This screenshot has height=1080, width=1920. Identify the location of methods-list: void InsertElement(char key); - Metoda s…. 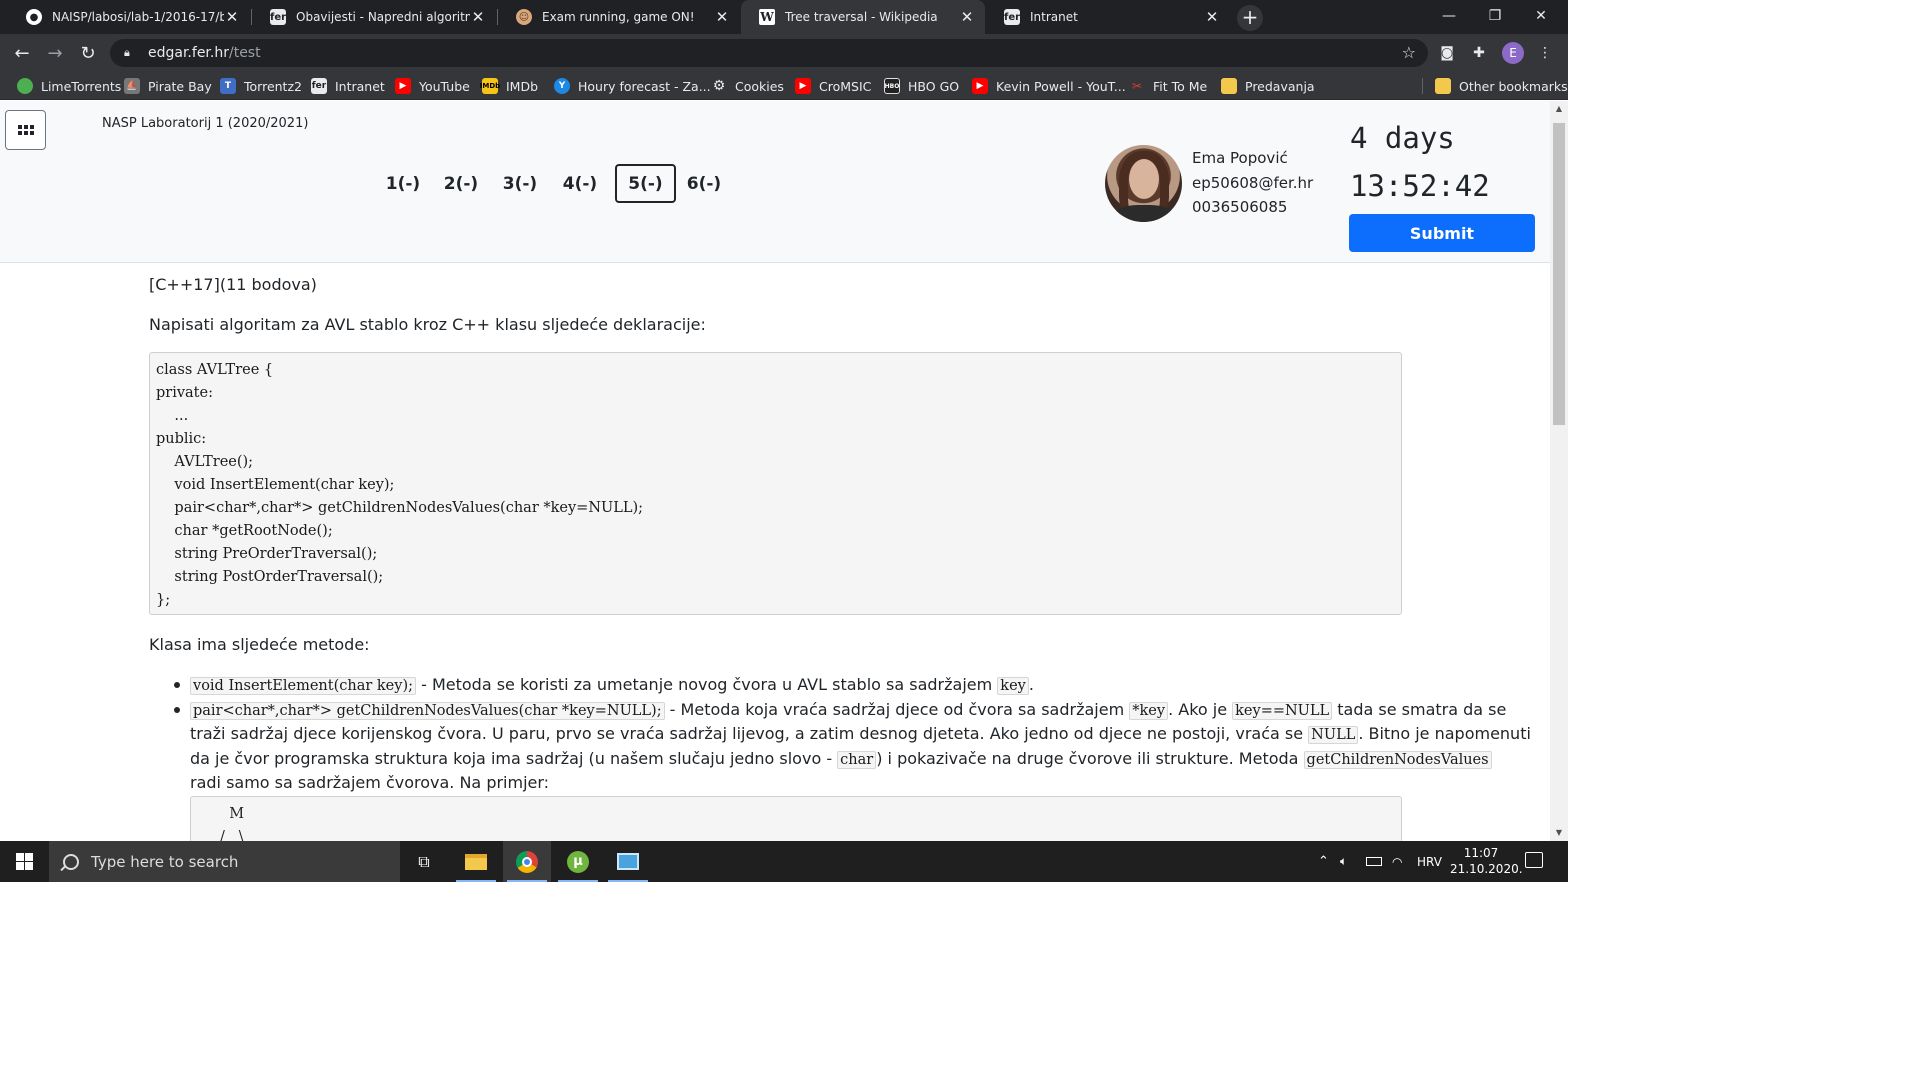
(840, 734).